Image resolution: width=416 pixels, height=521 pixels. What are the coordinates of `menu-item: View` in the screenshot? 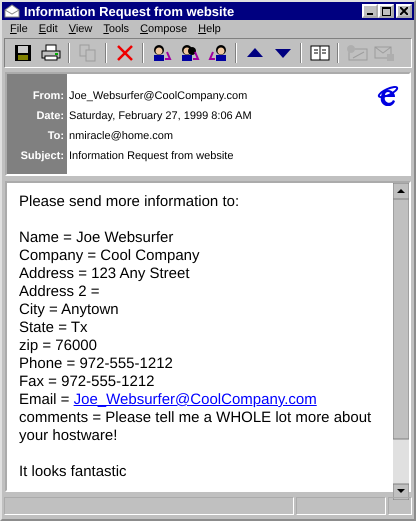 It's located at (80, 29).